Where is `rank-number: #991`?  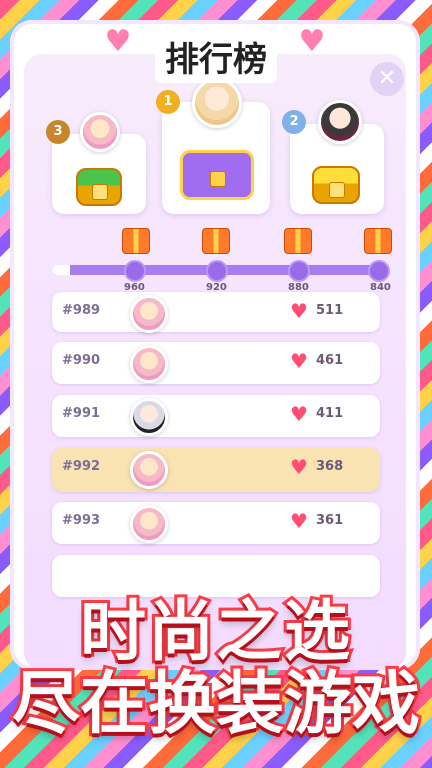
rank-number: #991 is located at coordinates (81, 413).